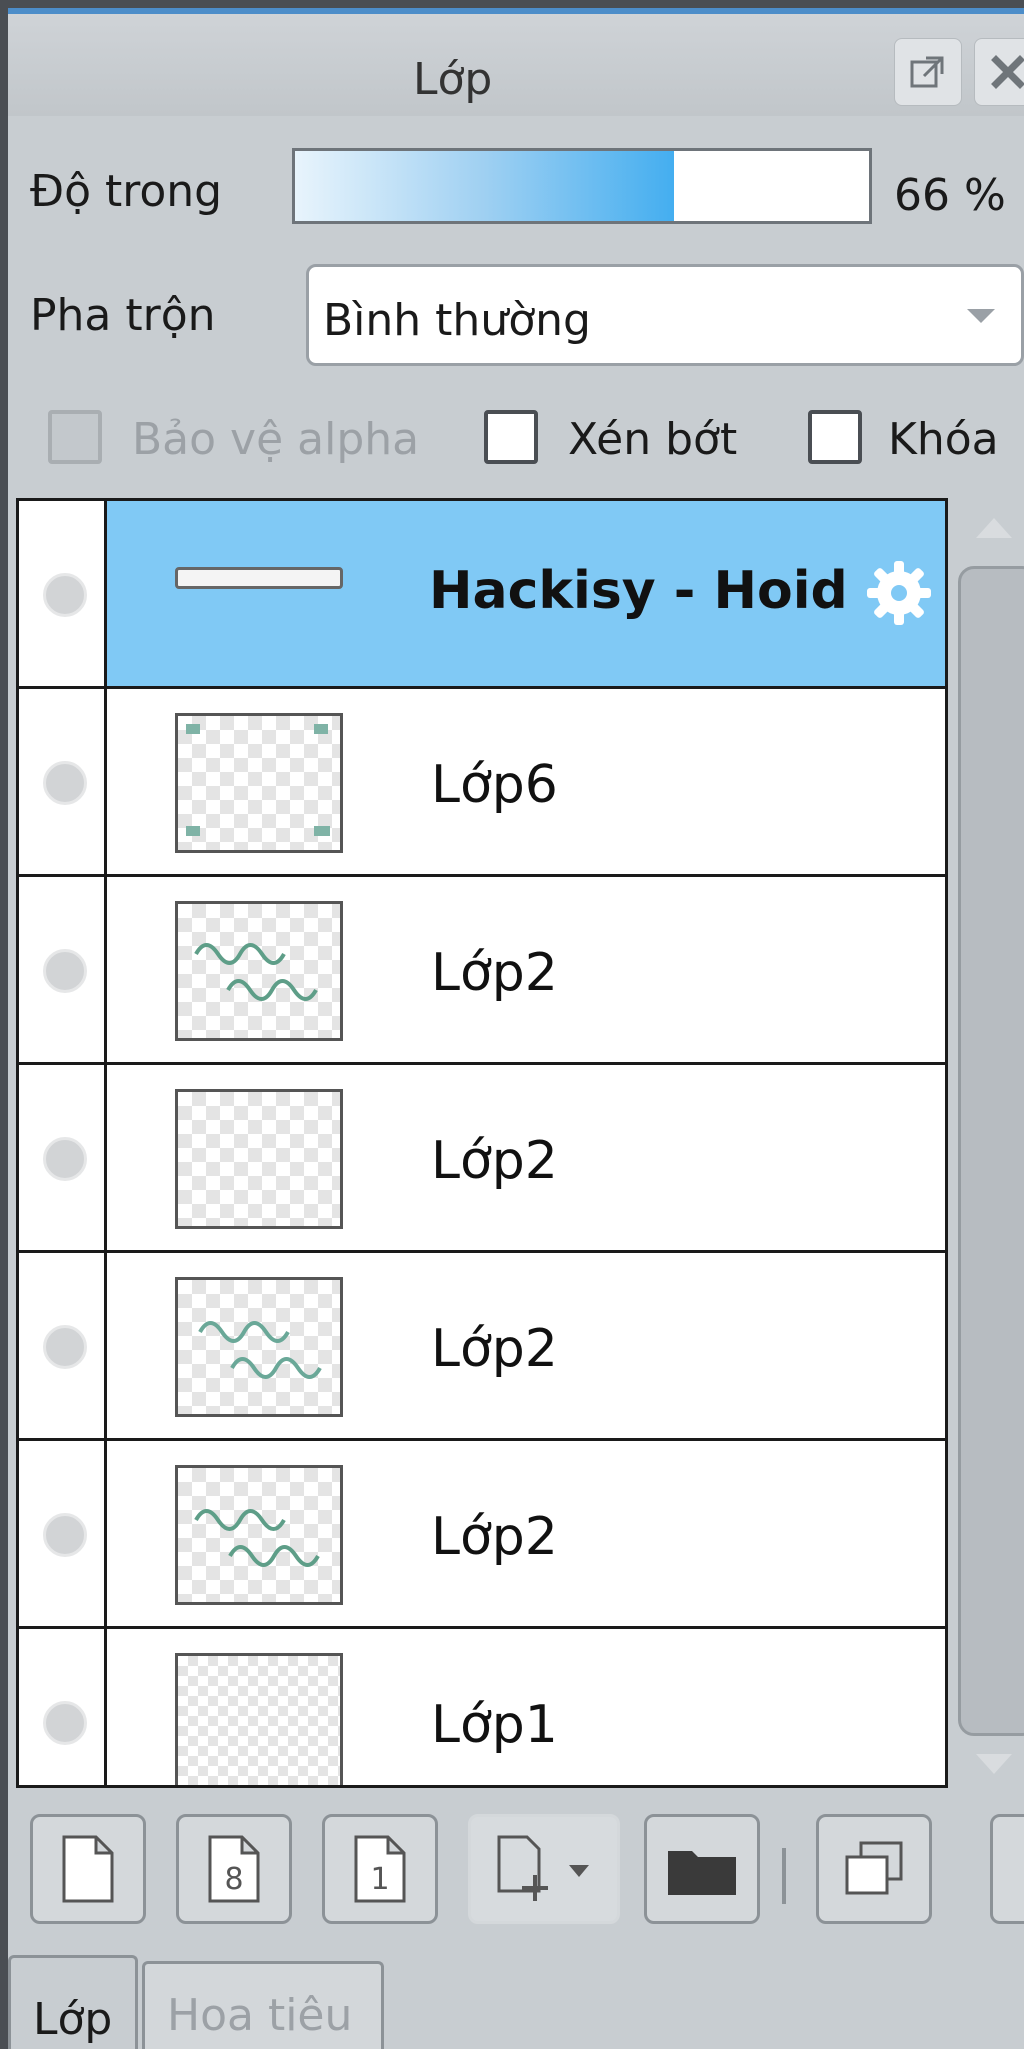  Describe the element at coordinates (516, 1999) in the screenshot. I see `panel-tabs: Lớp Hoa tiêu` at that location.